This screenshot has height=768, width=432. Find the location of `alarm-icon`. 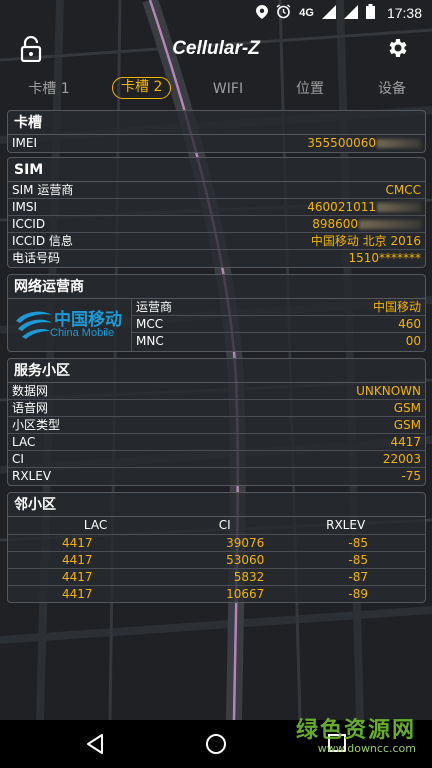

alarm-icon is located at coordinates (283, 13).